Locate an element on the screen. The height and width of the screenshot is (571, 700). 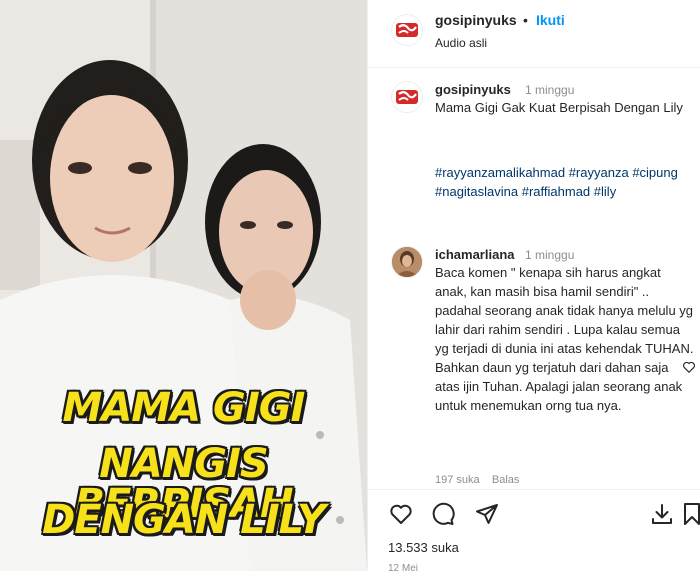
download-icon is located at coordinates (662, 514).